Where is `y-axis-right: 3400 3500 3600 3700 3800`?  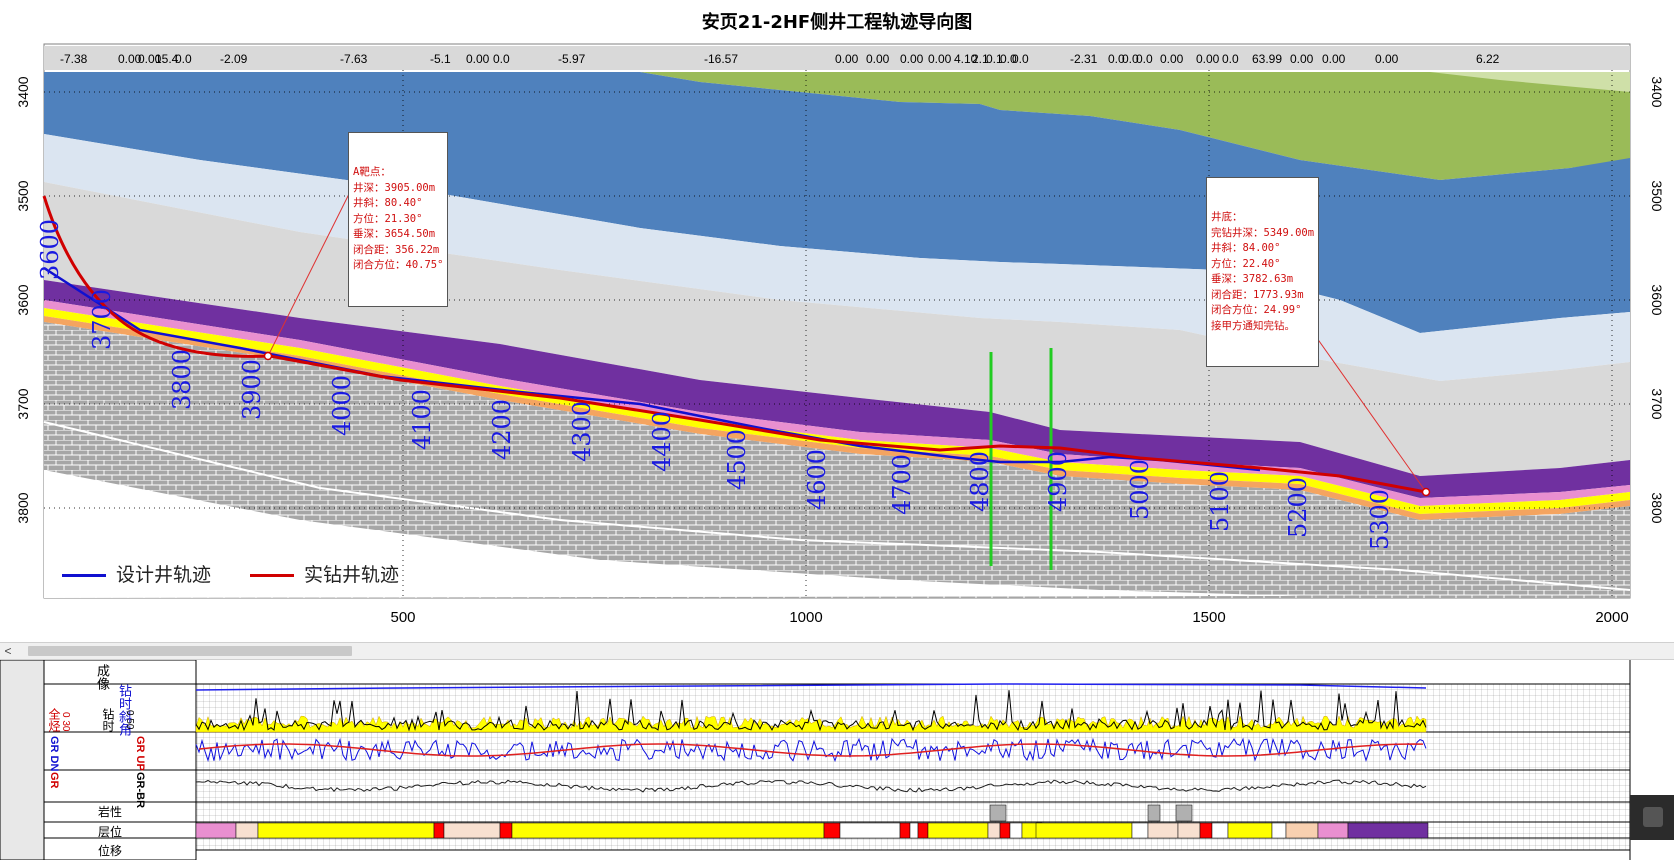
y-axis-right: 3400 3500 3600 3700 3800 is located at coordinates (1657, 299).